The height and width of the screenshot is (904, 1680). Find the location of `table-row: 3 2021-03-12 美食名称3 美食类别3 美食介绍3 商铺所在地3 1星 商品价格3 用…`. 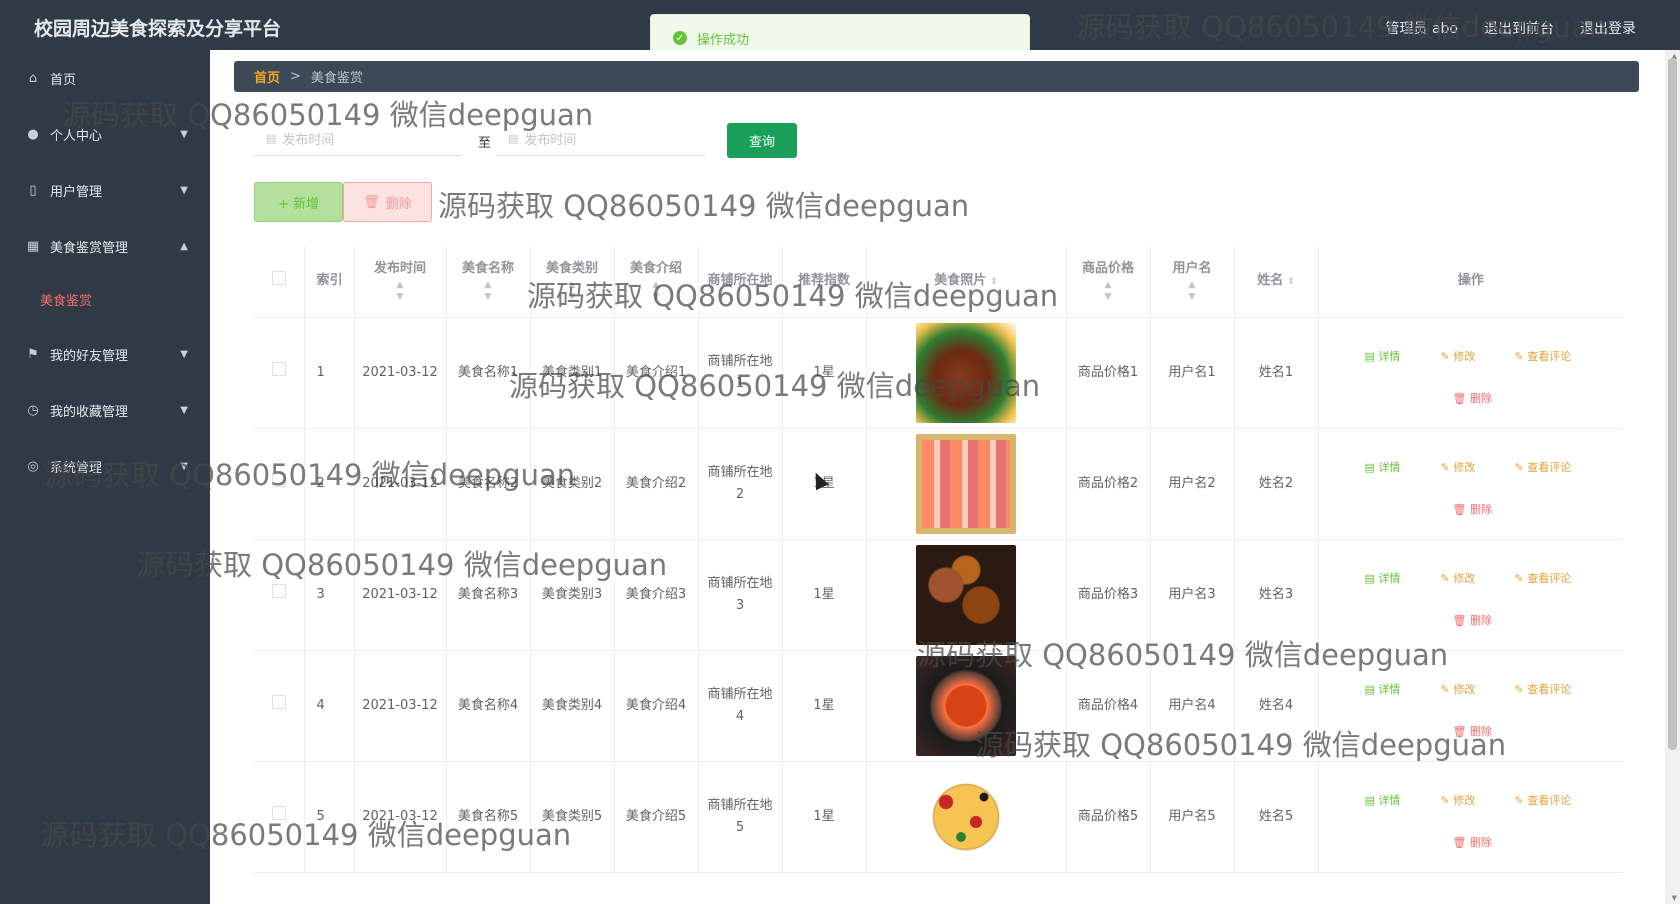

table-row: 3 2021-03-12 美食名称3 美食类别3 美食介绍3 商铺所在地3 1星 商品价格3 用… is located at coordinates (938, 595).